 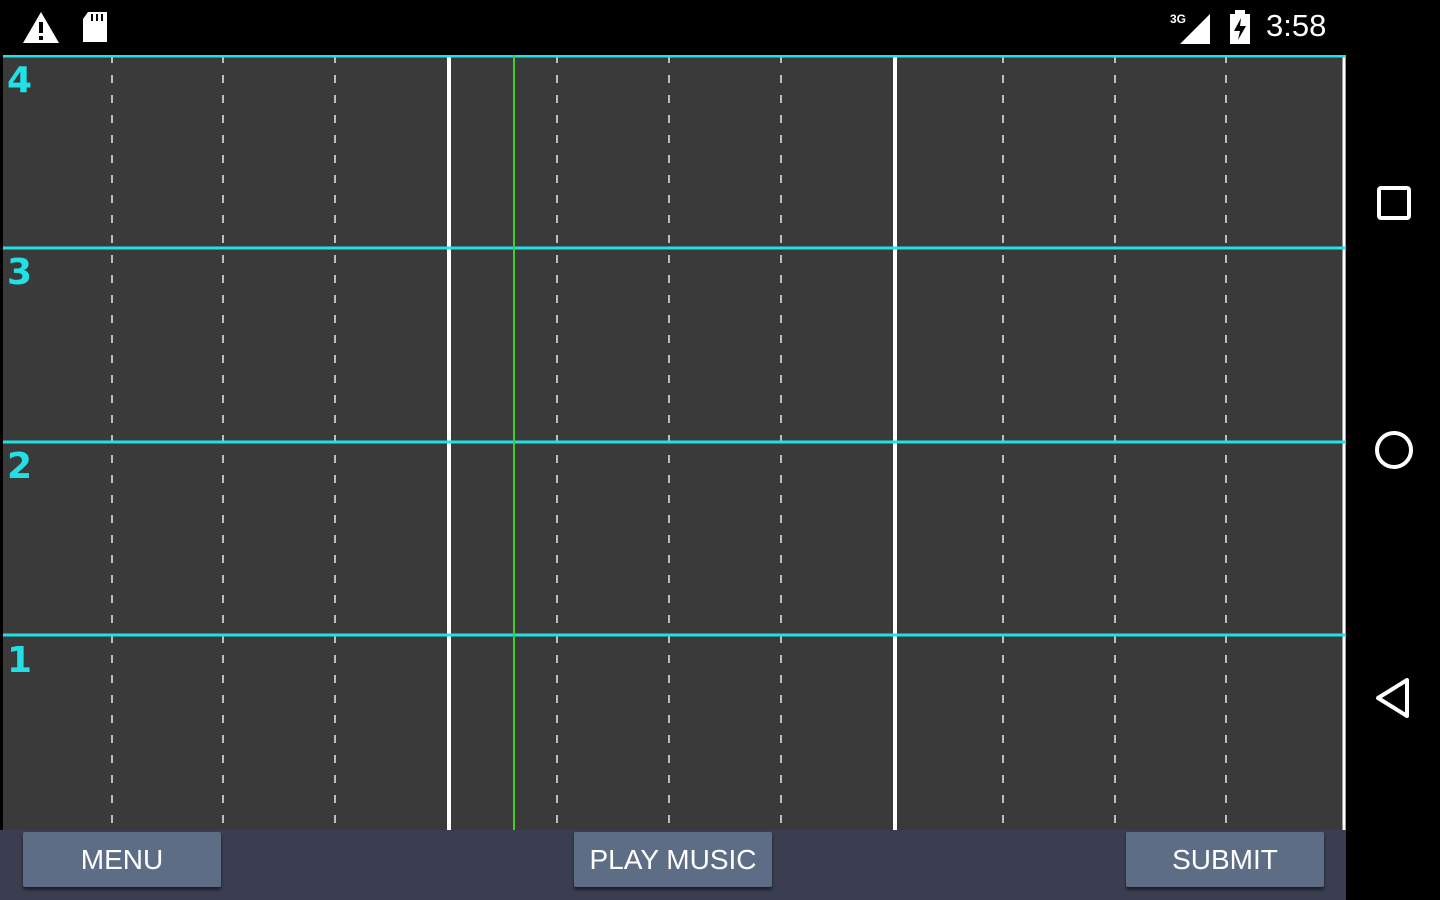 I want to click on sd-card-icon, so click(x=95, y=27).